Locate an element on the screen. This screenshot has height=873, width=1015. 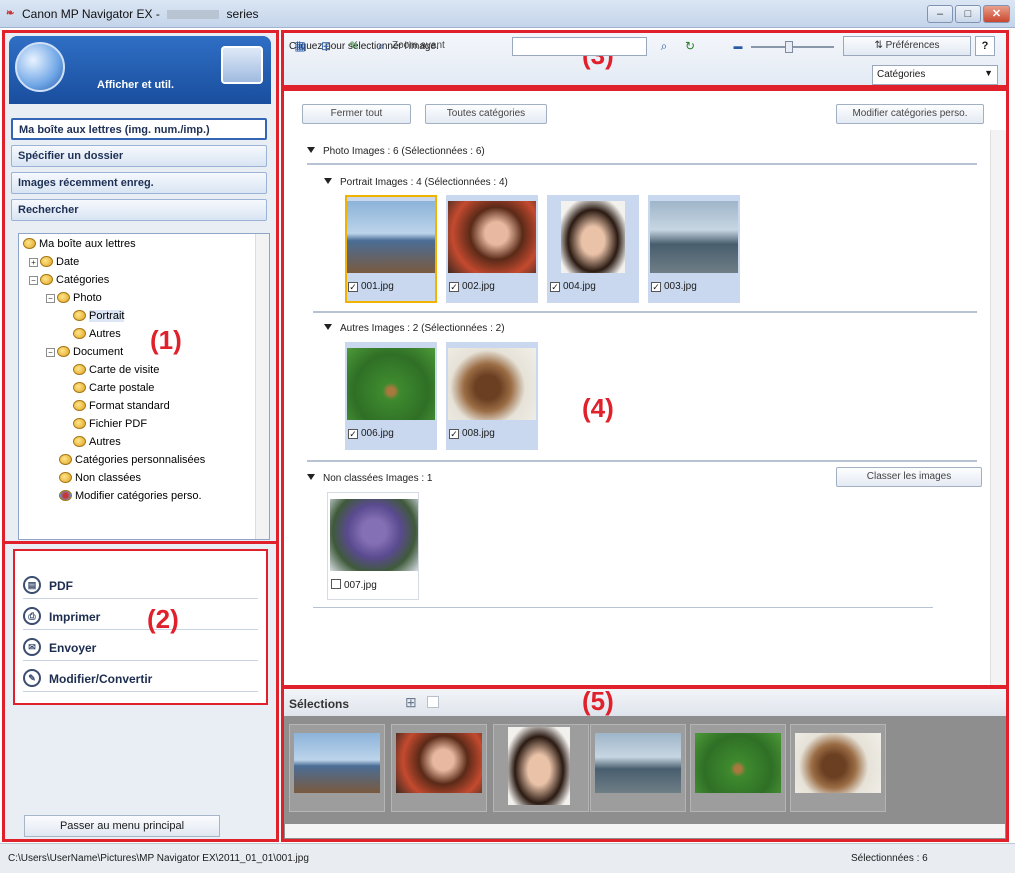
window-title-suffix: series is located at coordinates (242, 14).